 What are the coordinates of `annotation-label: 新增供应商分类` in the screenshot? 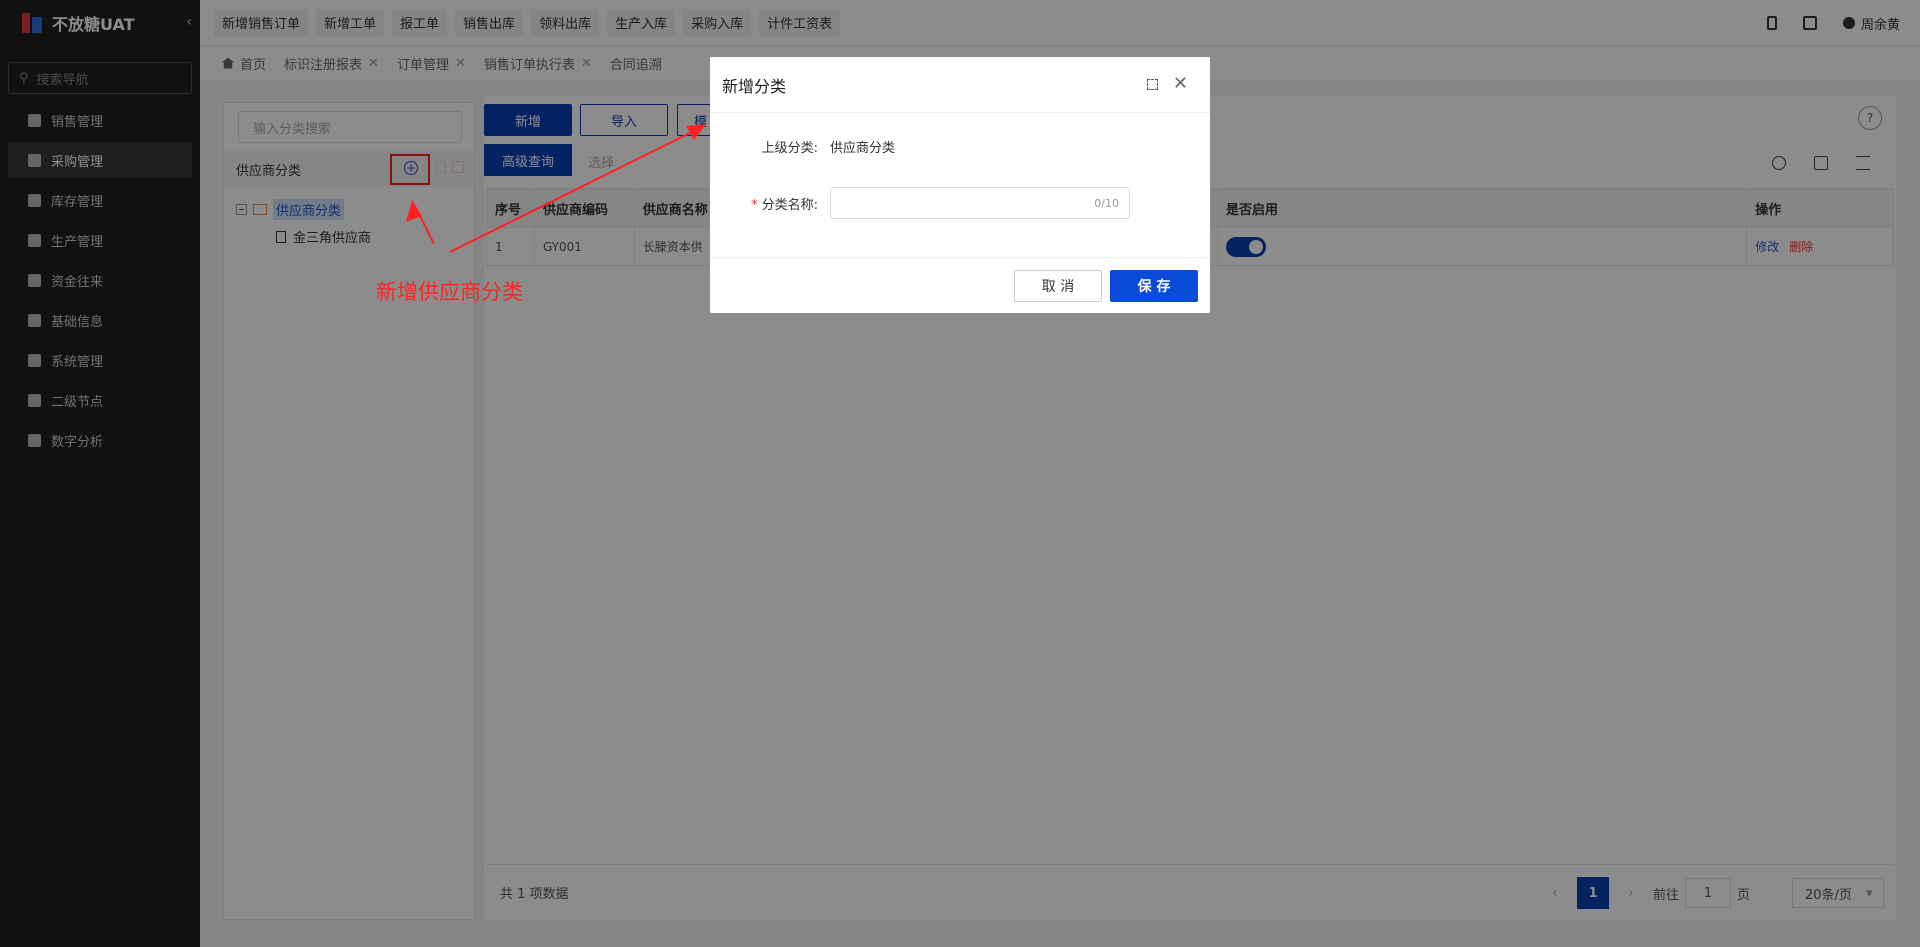 It's located at (449, 292).